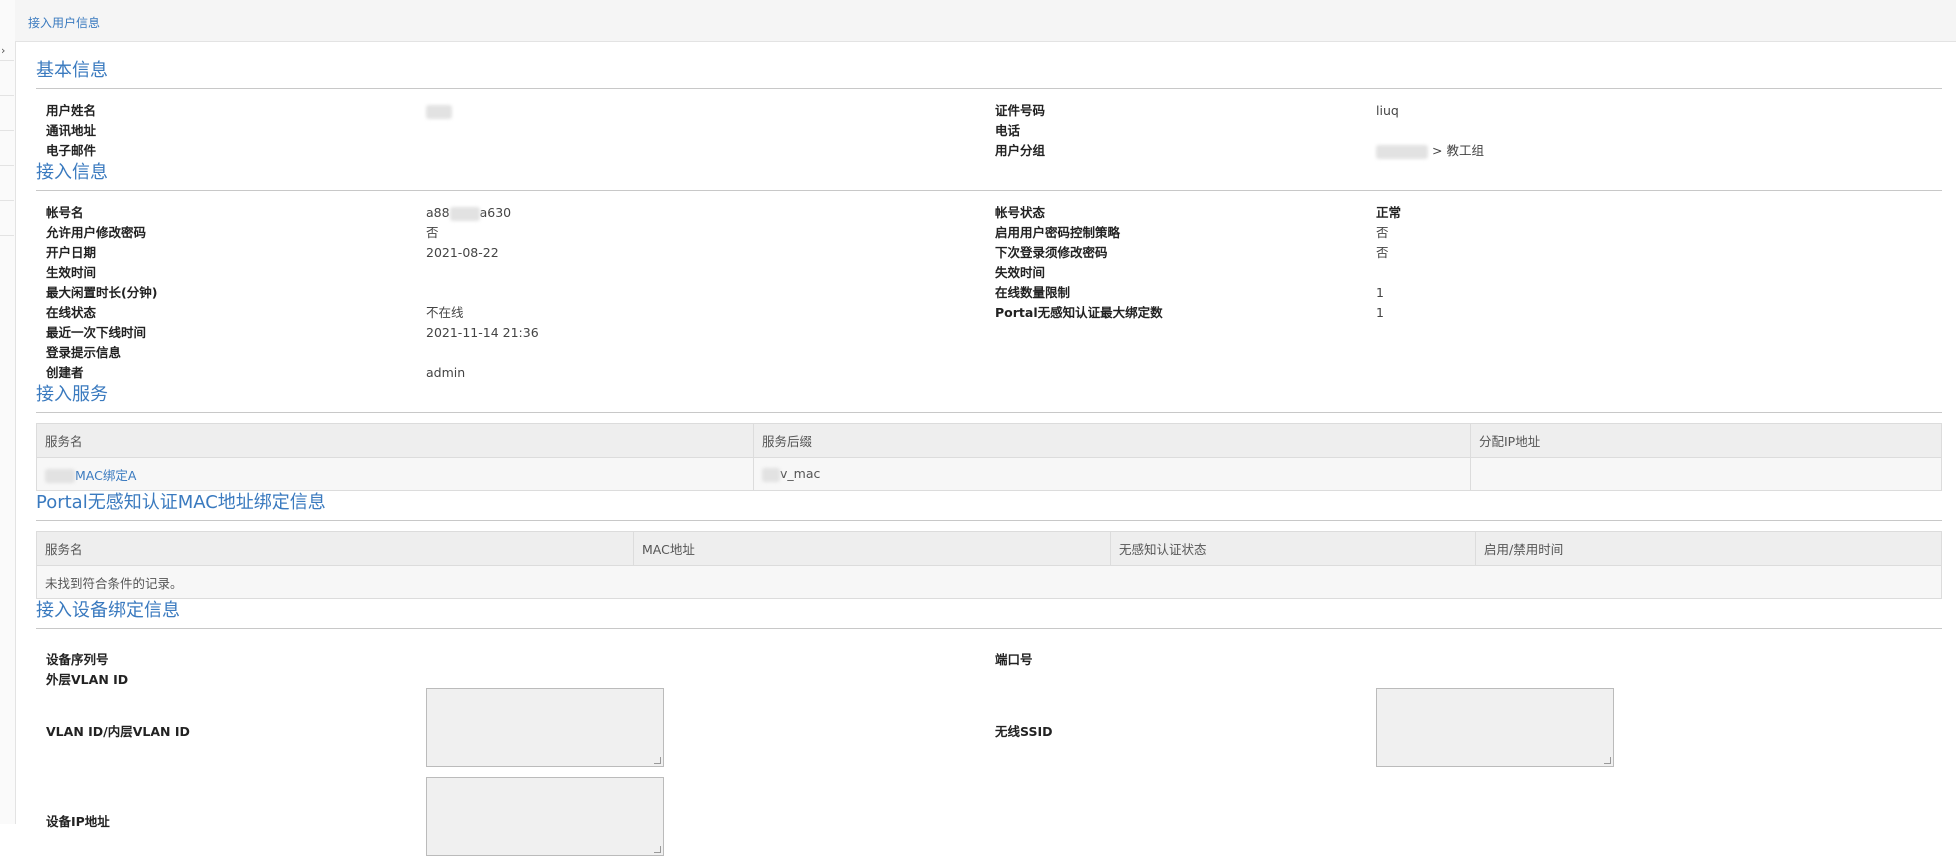  I want to click on table-header-row: 服务名 MAC地址 无感知认证状态 启用/禁用时间, so click(989, 548).